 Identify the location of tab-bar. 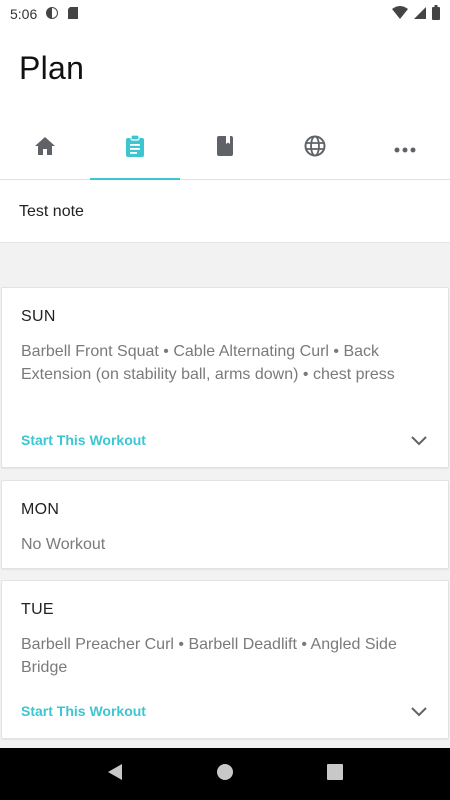
(225, 149).